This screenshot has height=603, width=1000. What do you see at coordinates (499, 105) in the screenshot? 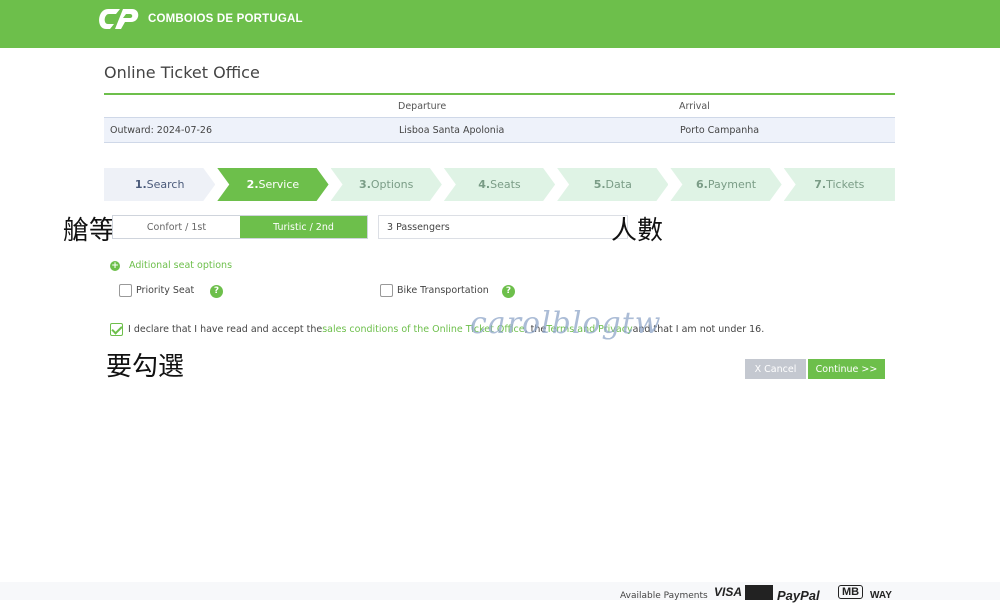
I see `journey-header: Departure Arrival` at bounding box center [499, 105].